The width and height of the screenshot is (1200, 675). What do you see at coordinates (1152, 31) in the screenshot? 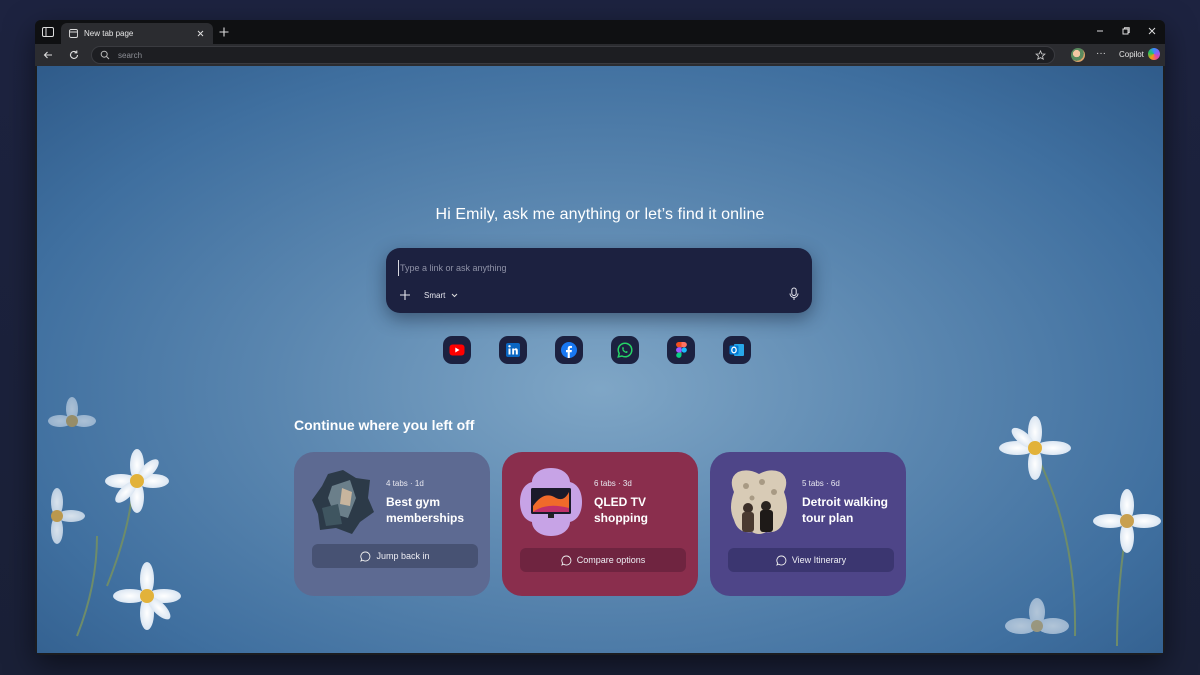
I see `close-window-icon` at bounding box center [1152, 31].